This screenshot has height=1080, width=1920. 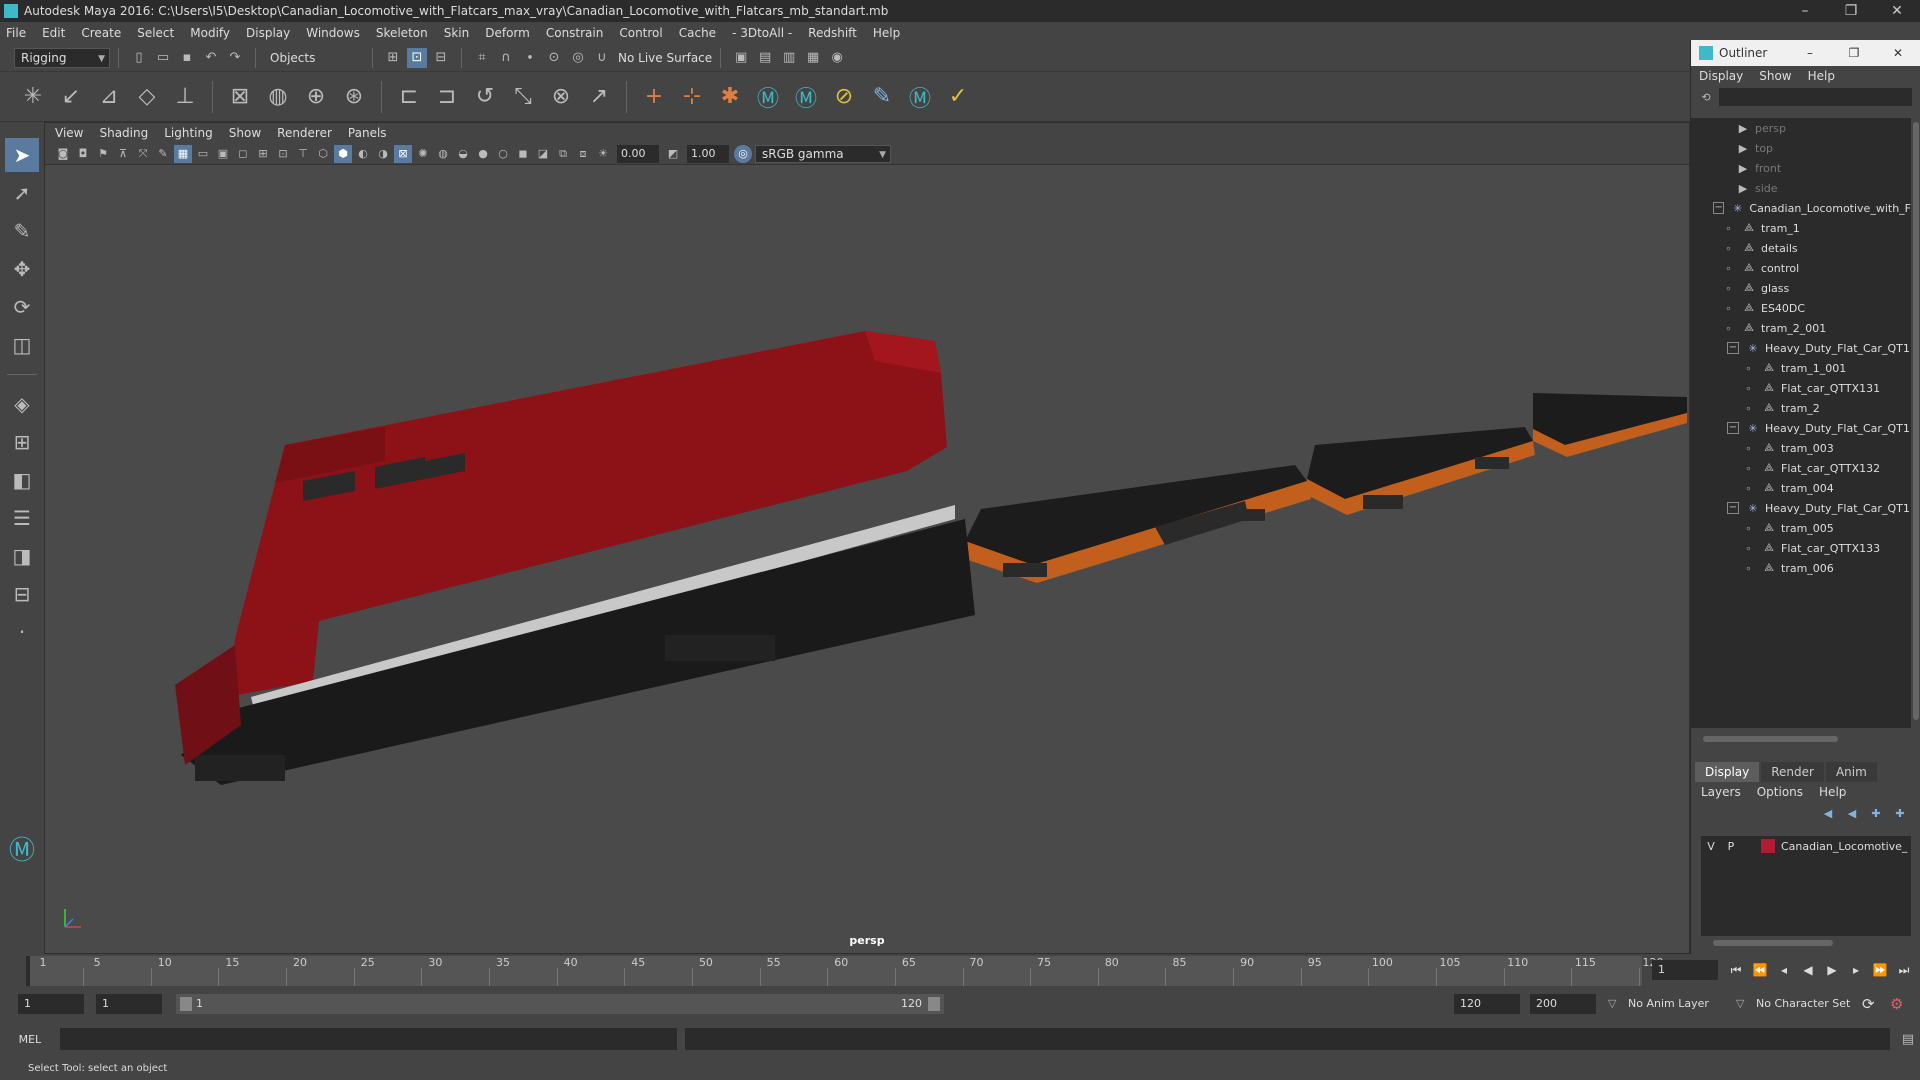 I want to click on orient-joint-icon: ⊥, so click(x=185, y=97).